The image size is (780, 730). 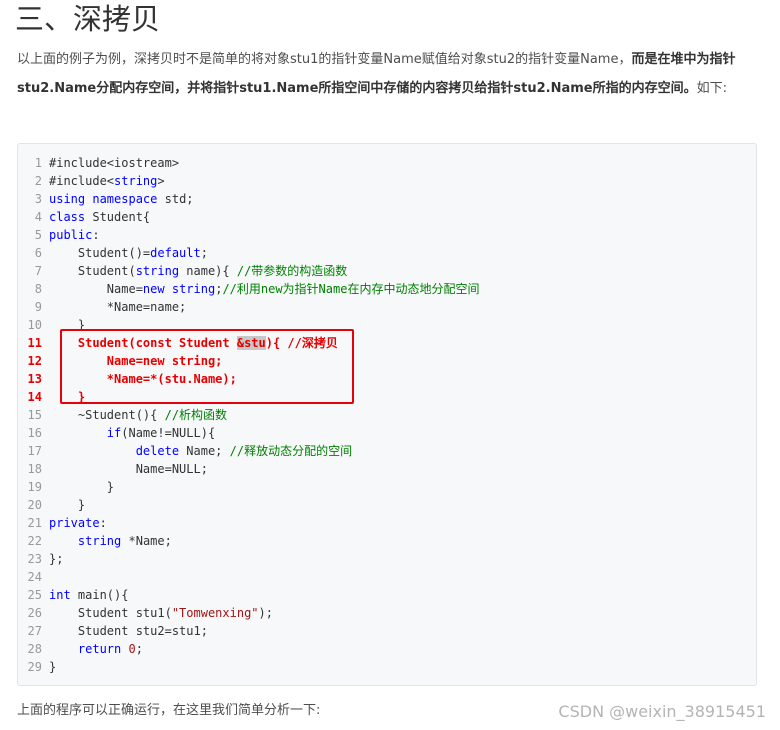 I want to click on code-line: 10 }, so click(x=387, y=325).